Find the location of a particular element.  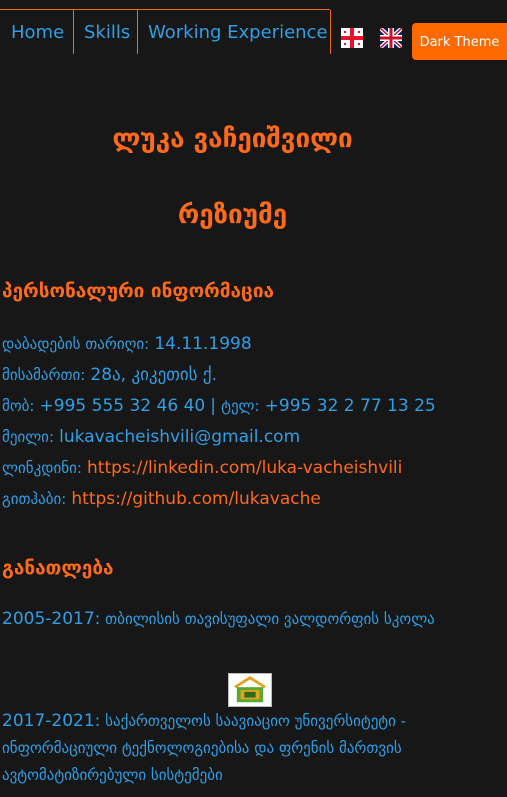

nav-working-experience-link: Working Experience is located at coordinates (238, 32).